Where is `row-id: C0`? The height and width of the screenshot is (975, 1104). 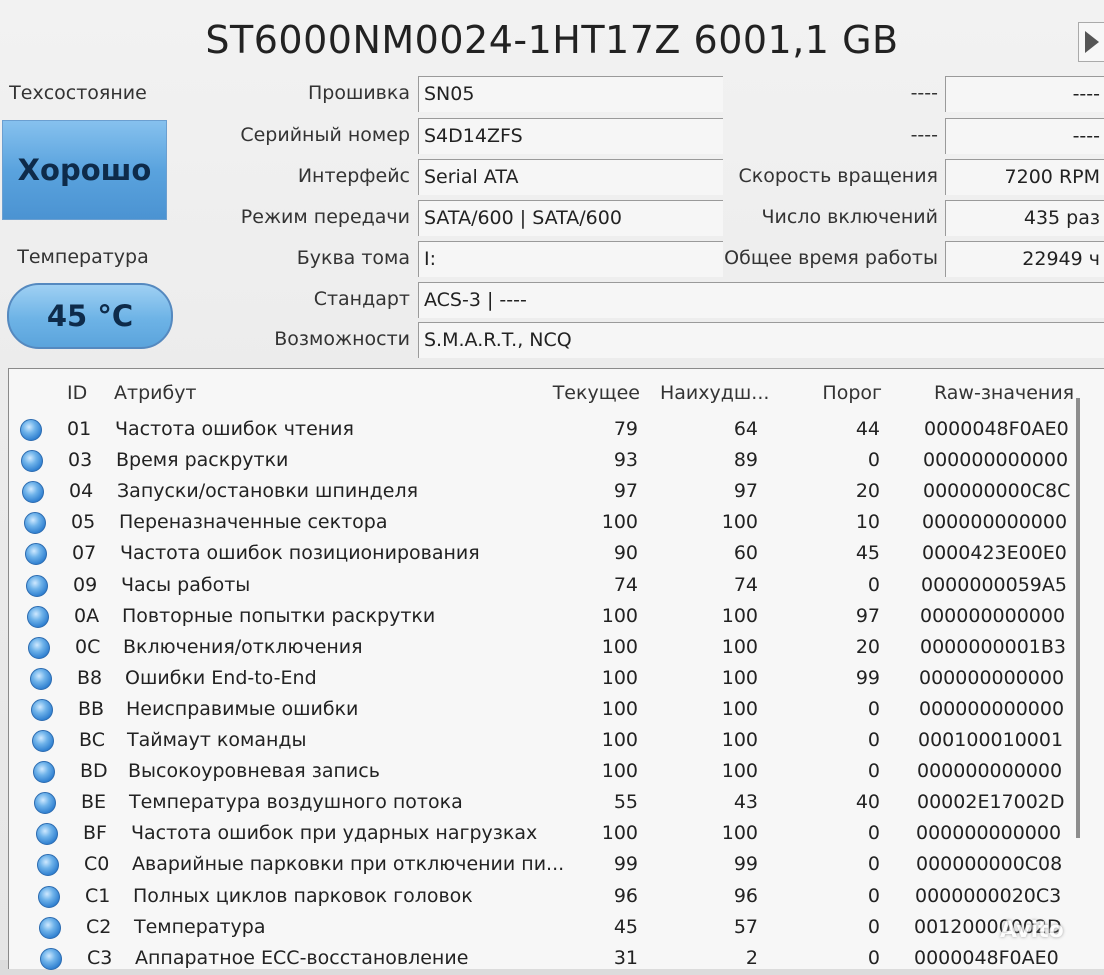
row-id: C0 is located at coordinates (97, 864).